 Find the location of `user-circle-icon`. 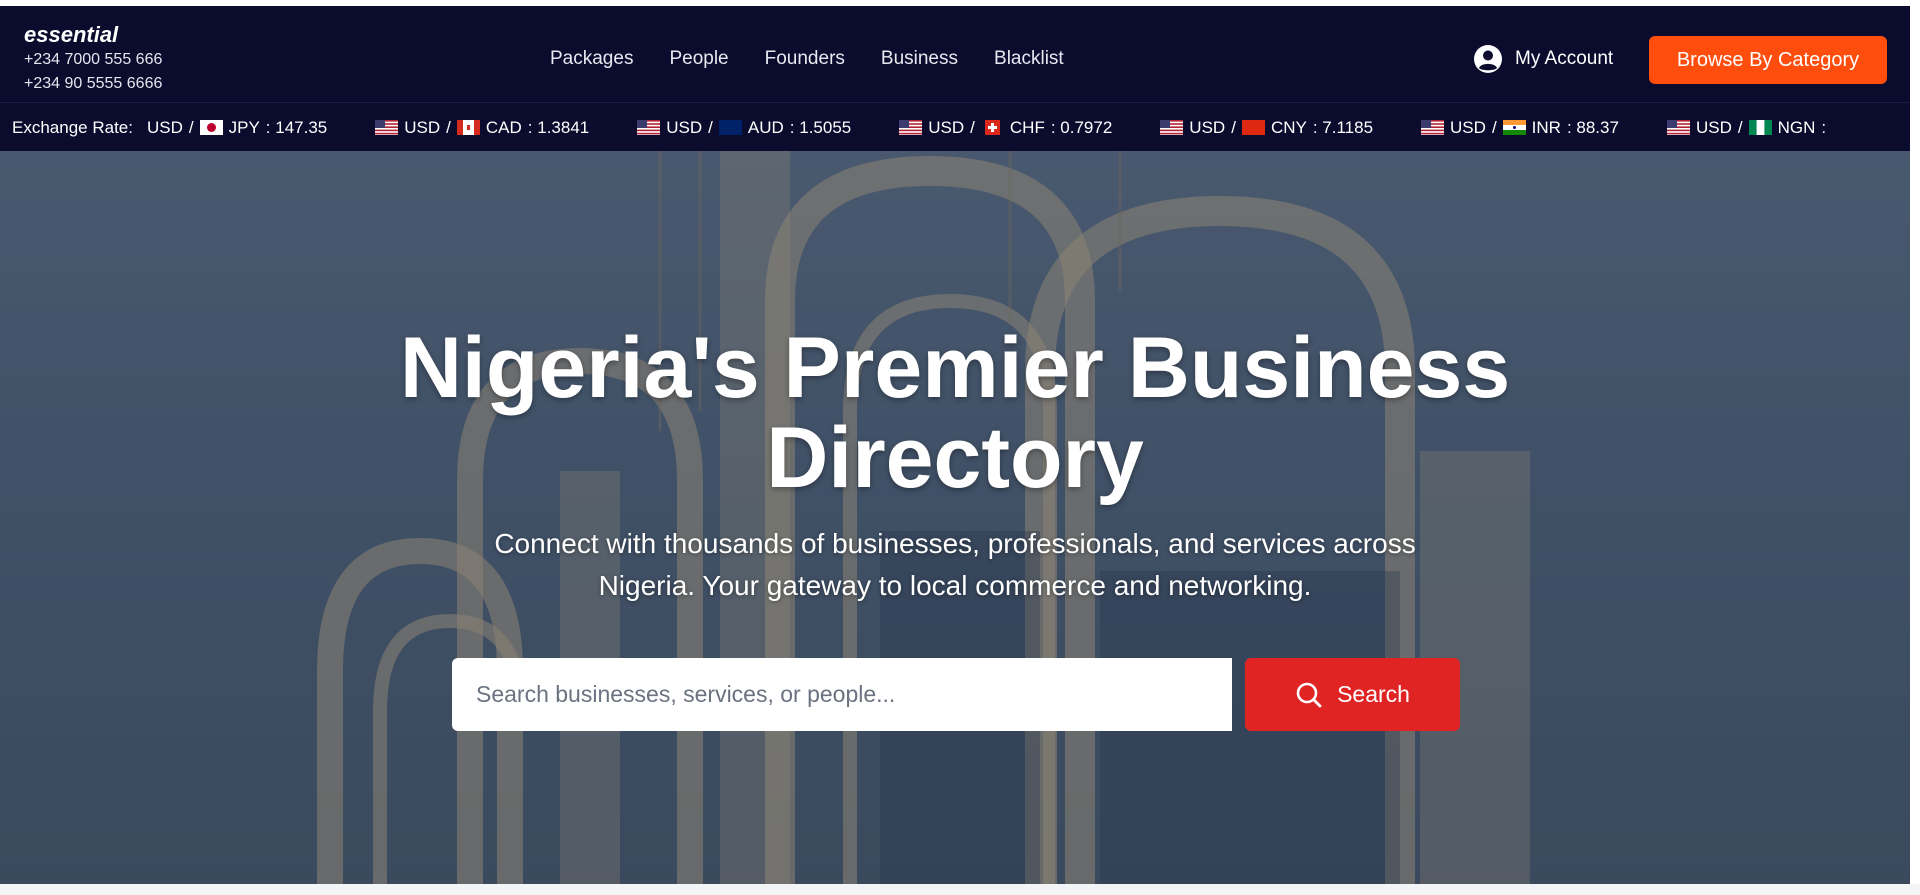

user-circle-icon is located at coordinates (1488, 59).